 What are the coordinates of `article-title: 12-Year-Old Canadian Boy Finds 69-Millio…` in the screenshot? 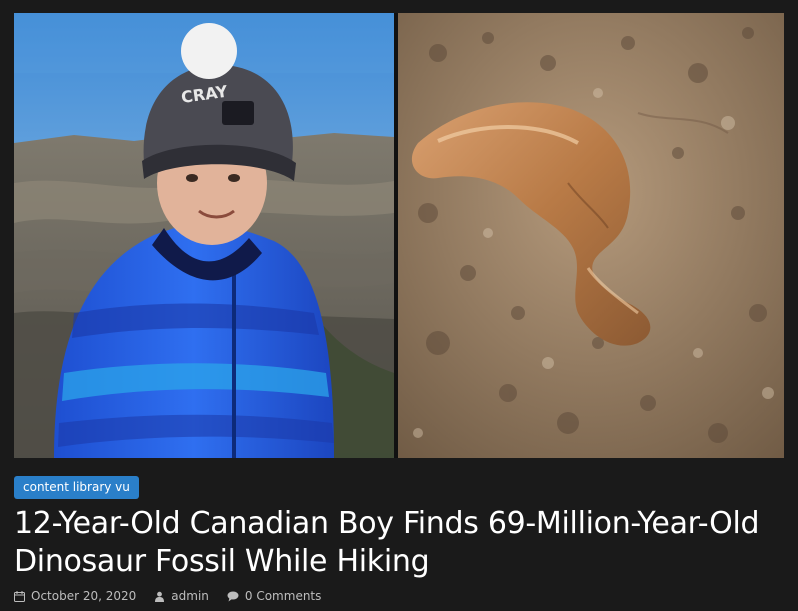 It's located at (399, 543).